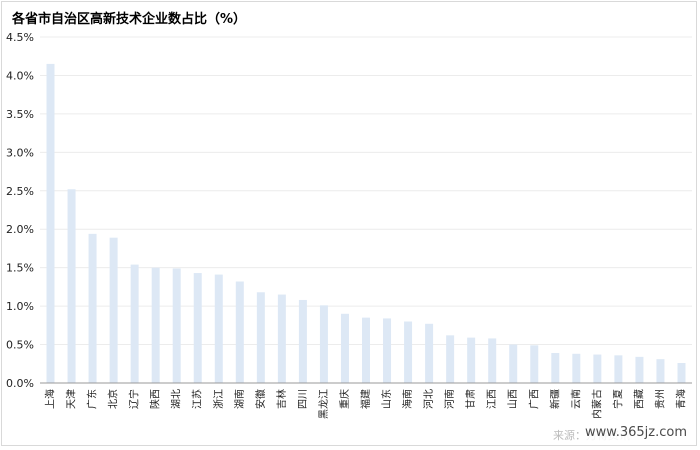  Describe the element at coordinates (155, 399) in the screenshot. I see `x-tick-label: 陕西` at that location.